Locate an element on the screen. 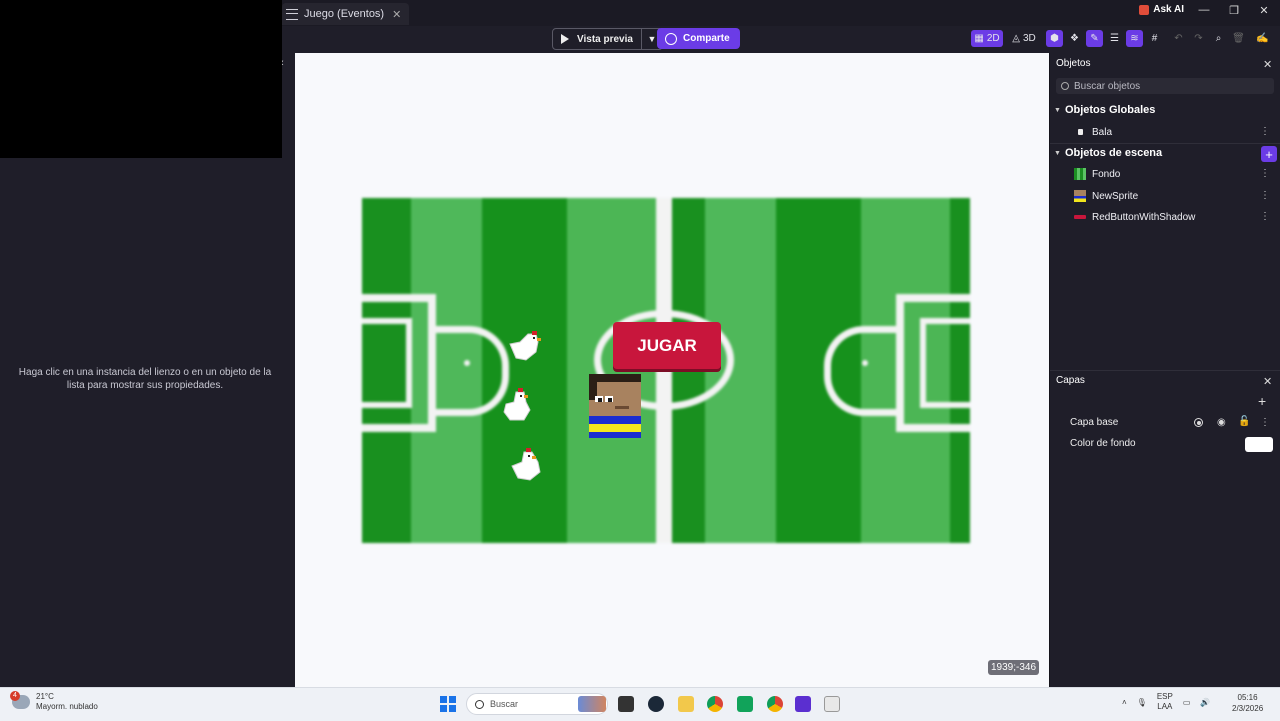  task-view-icon is located at coordinates (626, 704).